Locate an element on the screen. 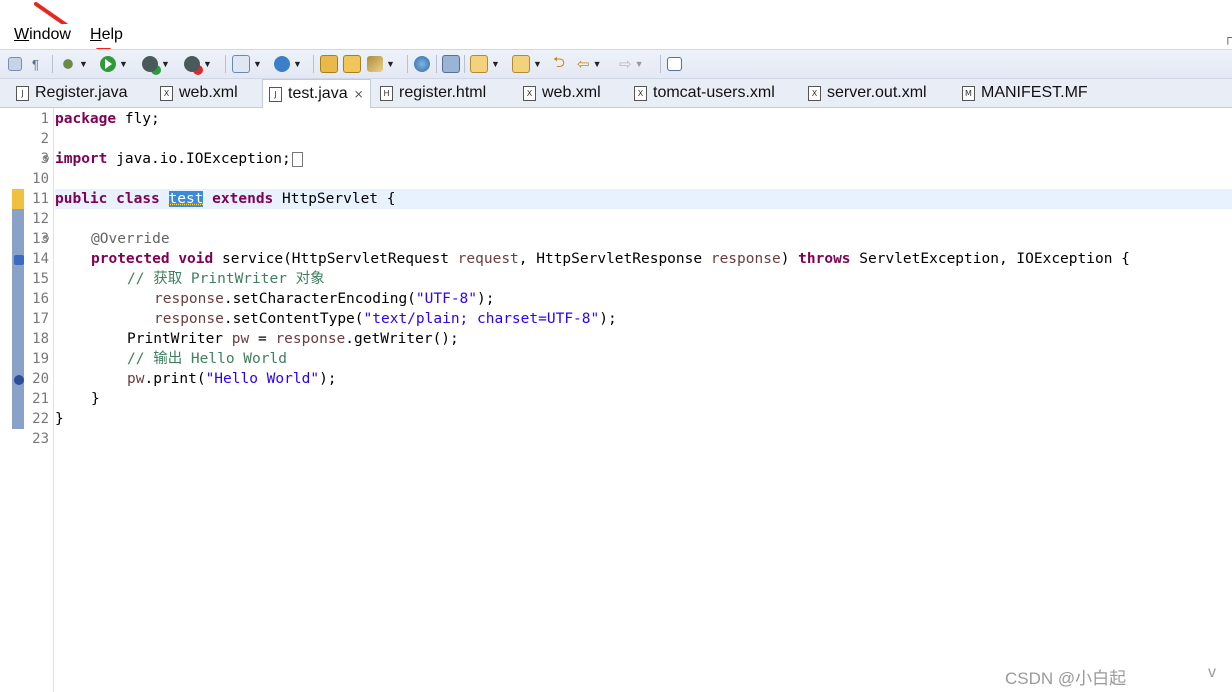  prev-annotation-button: ▼ is located at coordinates (527, 64).